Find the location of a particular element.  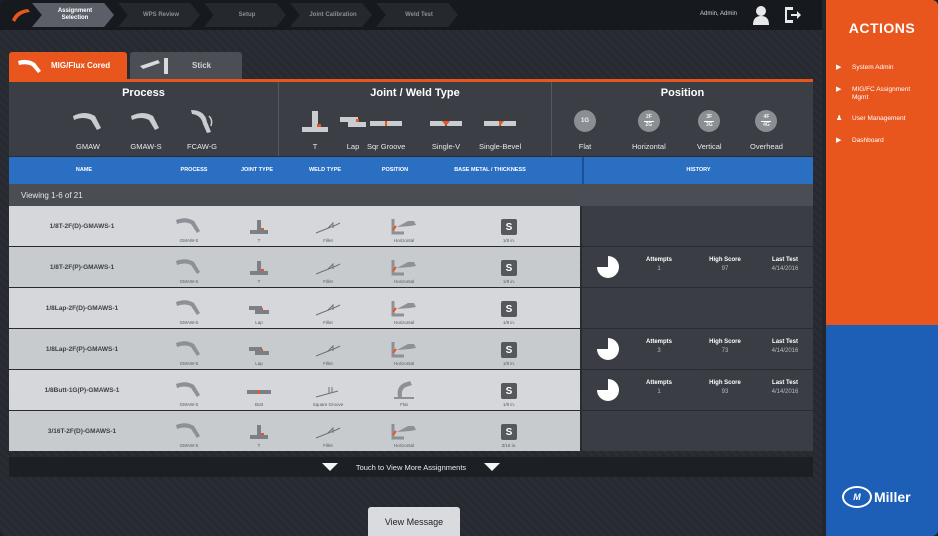

column-header-position: POSITION is located at coordinates (395, 170).